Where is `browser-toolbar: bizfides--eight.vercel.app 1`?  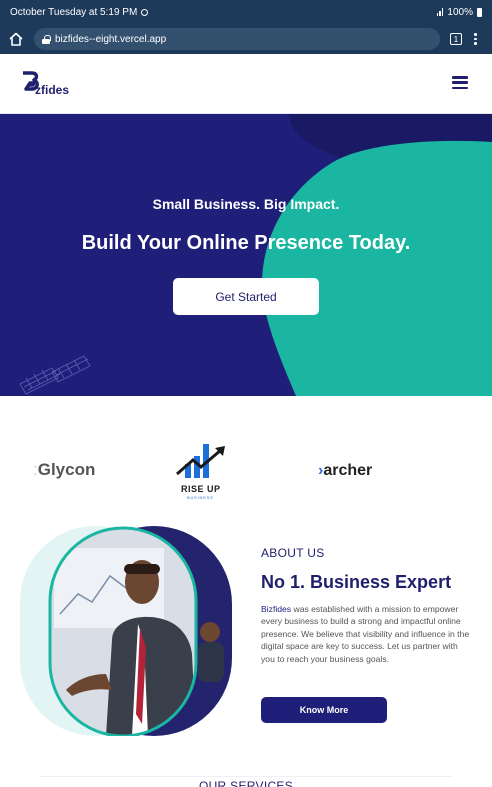 browser-toolbar: bizfides--eight.vercel.app 1 is located at coordinates (246, 39).